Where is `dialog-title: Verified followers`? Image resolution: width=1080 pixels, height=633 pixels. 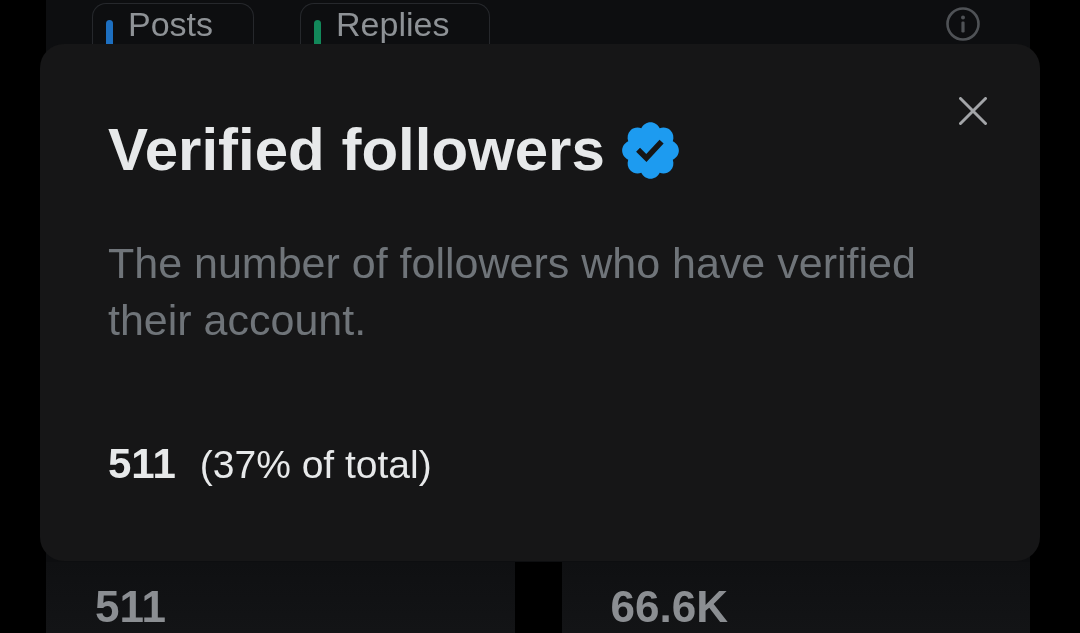
dialog-title: Verified followers is located at coordinates (356, 150).